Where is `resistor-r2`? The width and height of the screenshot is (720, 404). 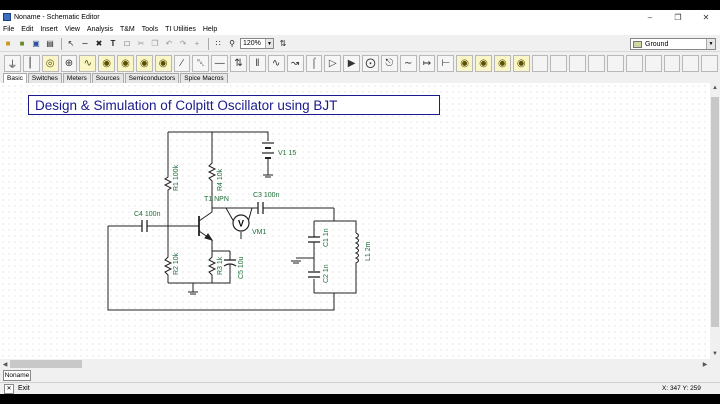
resistor-r2 is located at coordinates (168, 266).